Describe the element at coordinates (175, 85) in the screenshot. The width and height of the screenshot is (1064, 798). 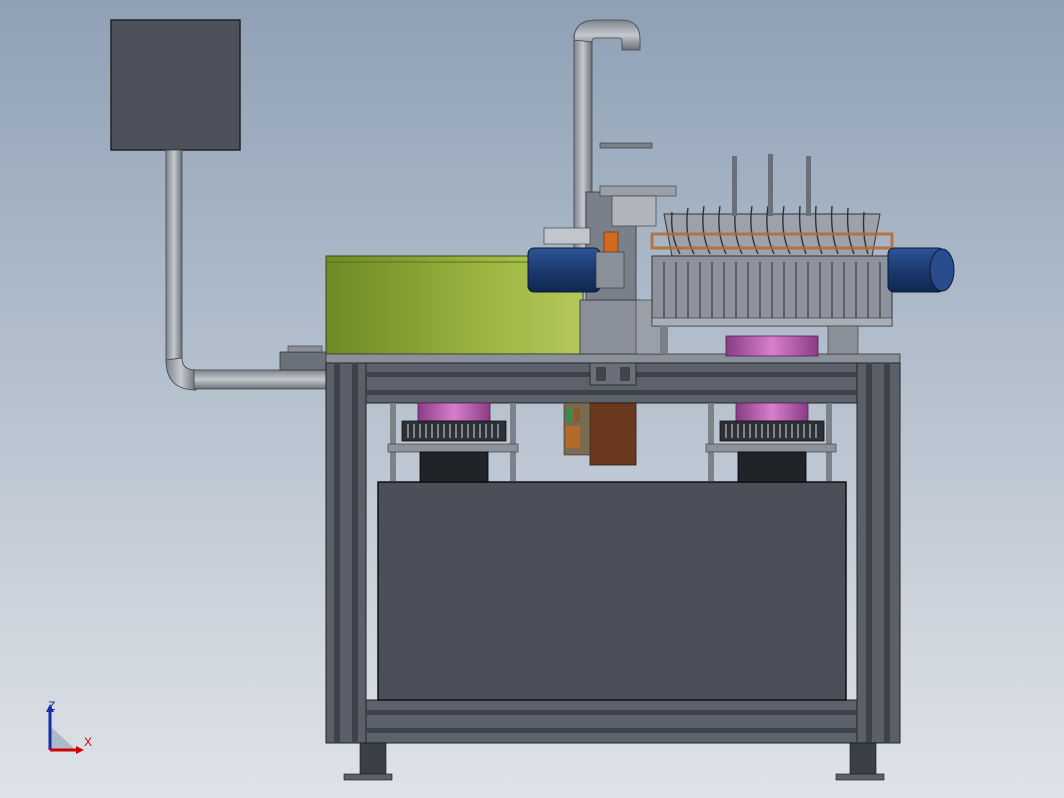
I see `control-box` at that location.